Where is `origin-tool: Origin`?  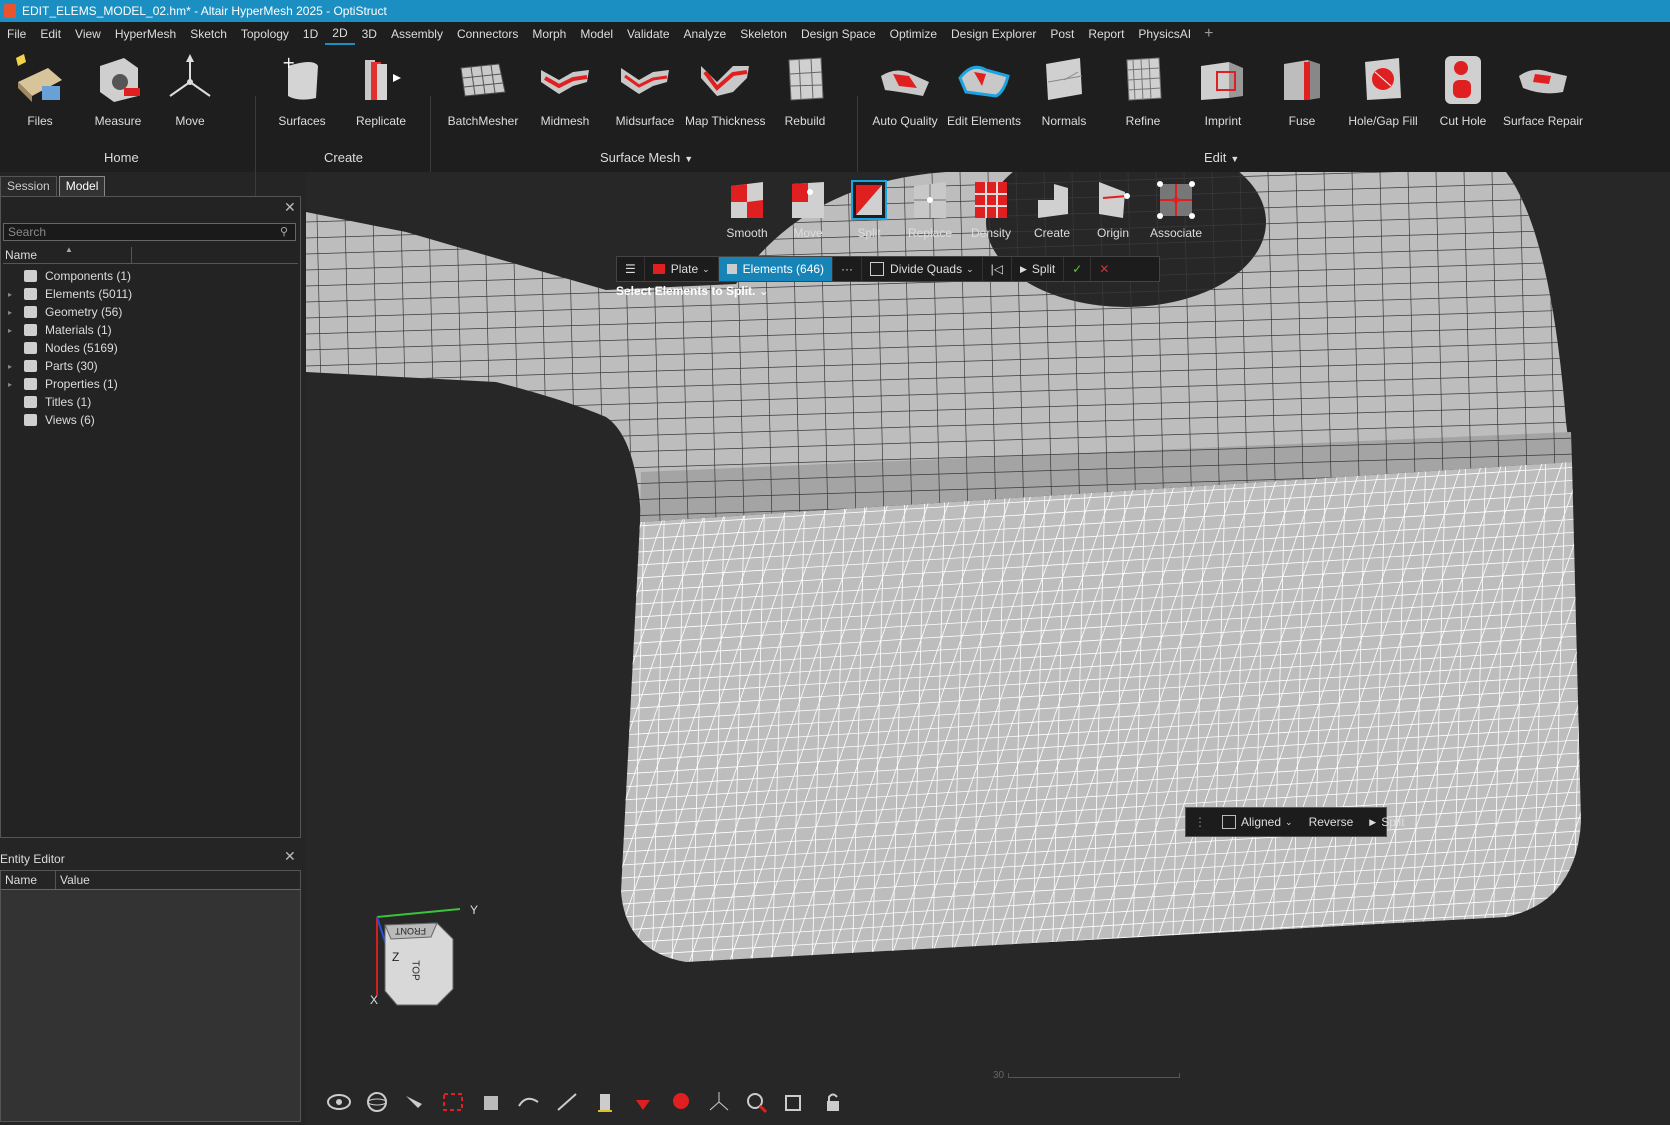 origin-tool: Origin is located at coordinates (1113, 209).